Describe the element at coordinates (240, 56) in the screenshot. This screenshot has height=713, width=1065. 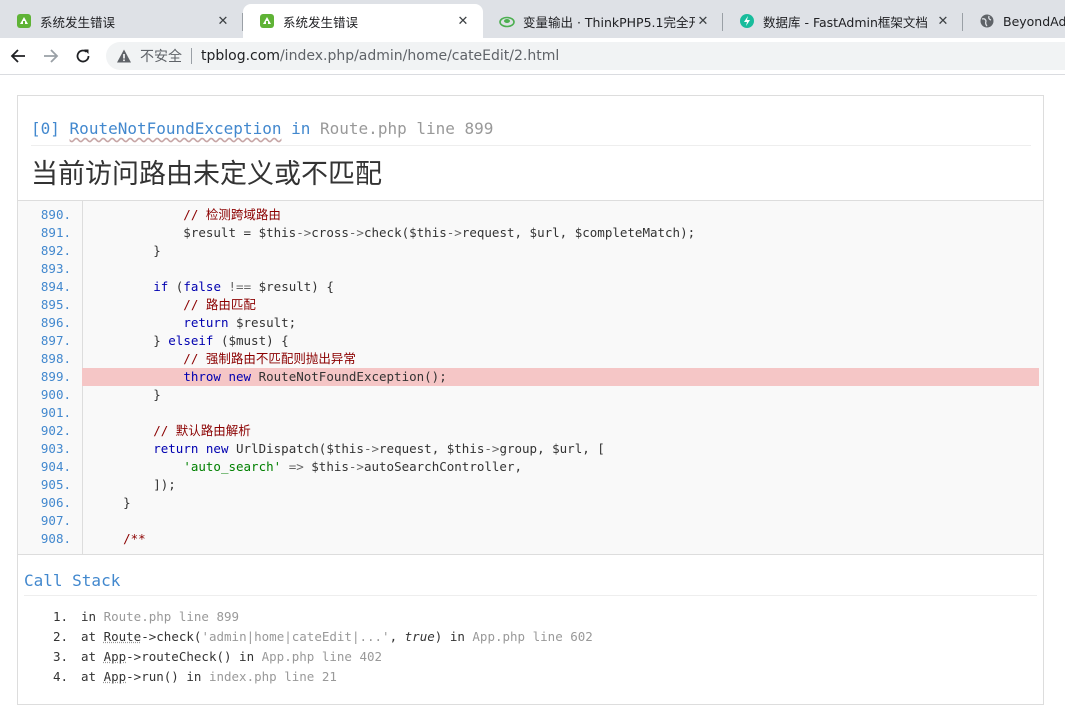
I see `url-host: tpblog.com` at that location.